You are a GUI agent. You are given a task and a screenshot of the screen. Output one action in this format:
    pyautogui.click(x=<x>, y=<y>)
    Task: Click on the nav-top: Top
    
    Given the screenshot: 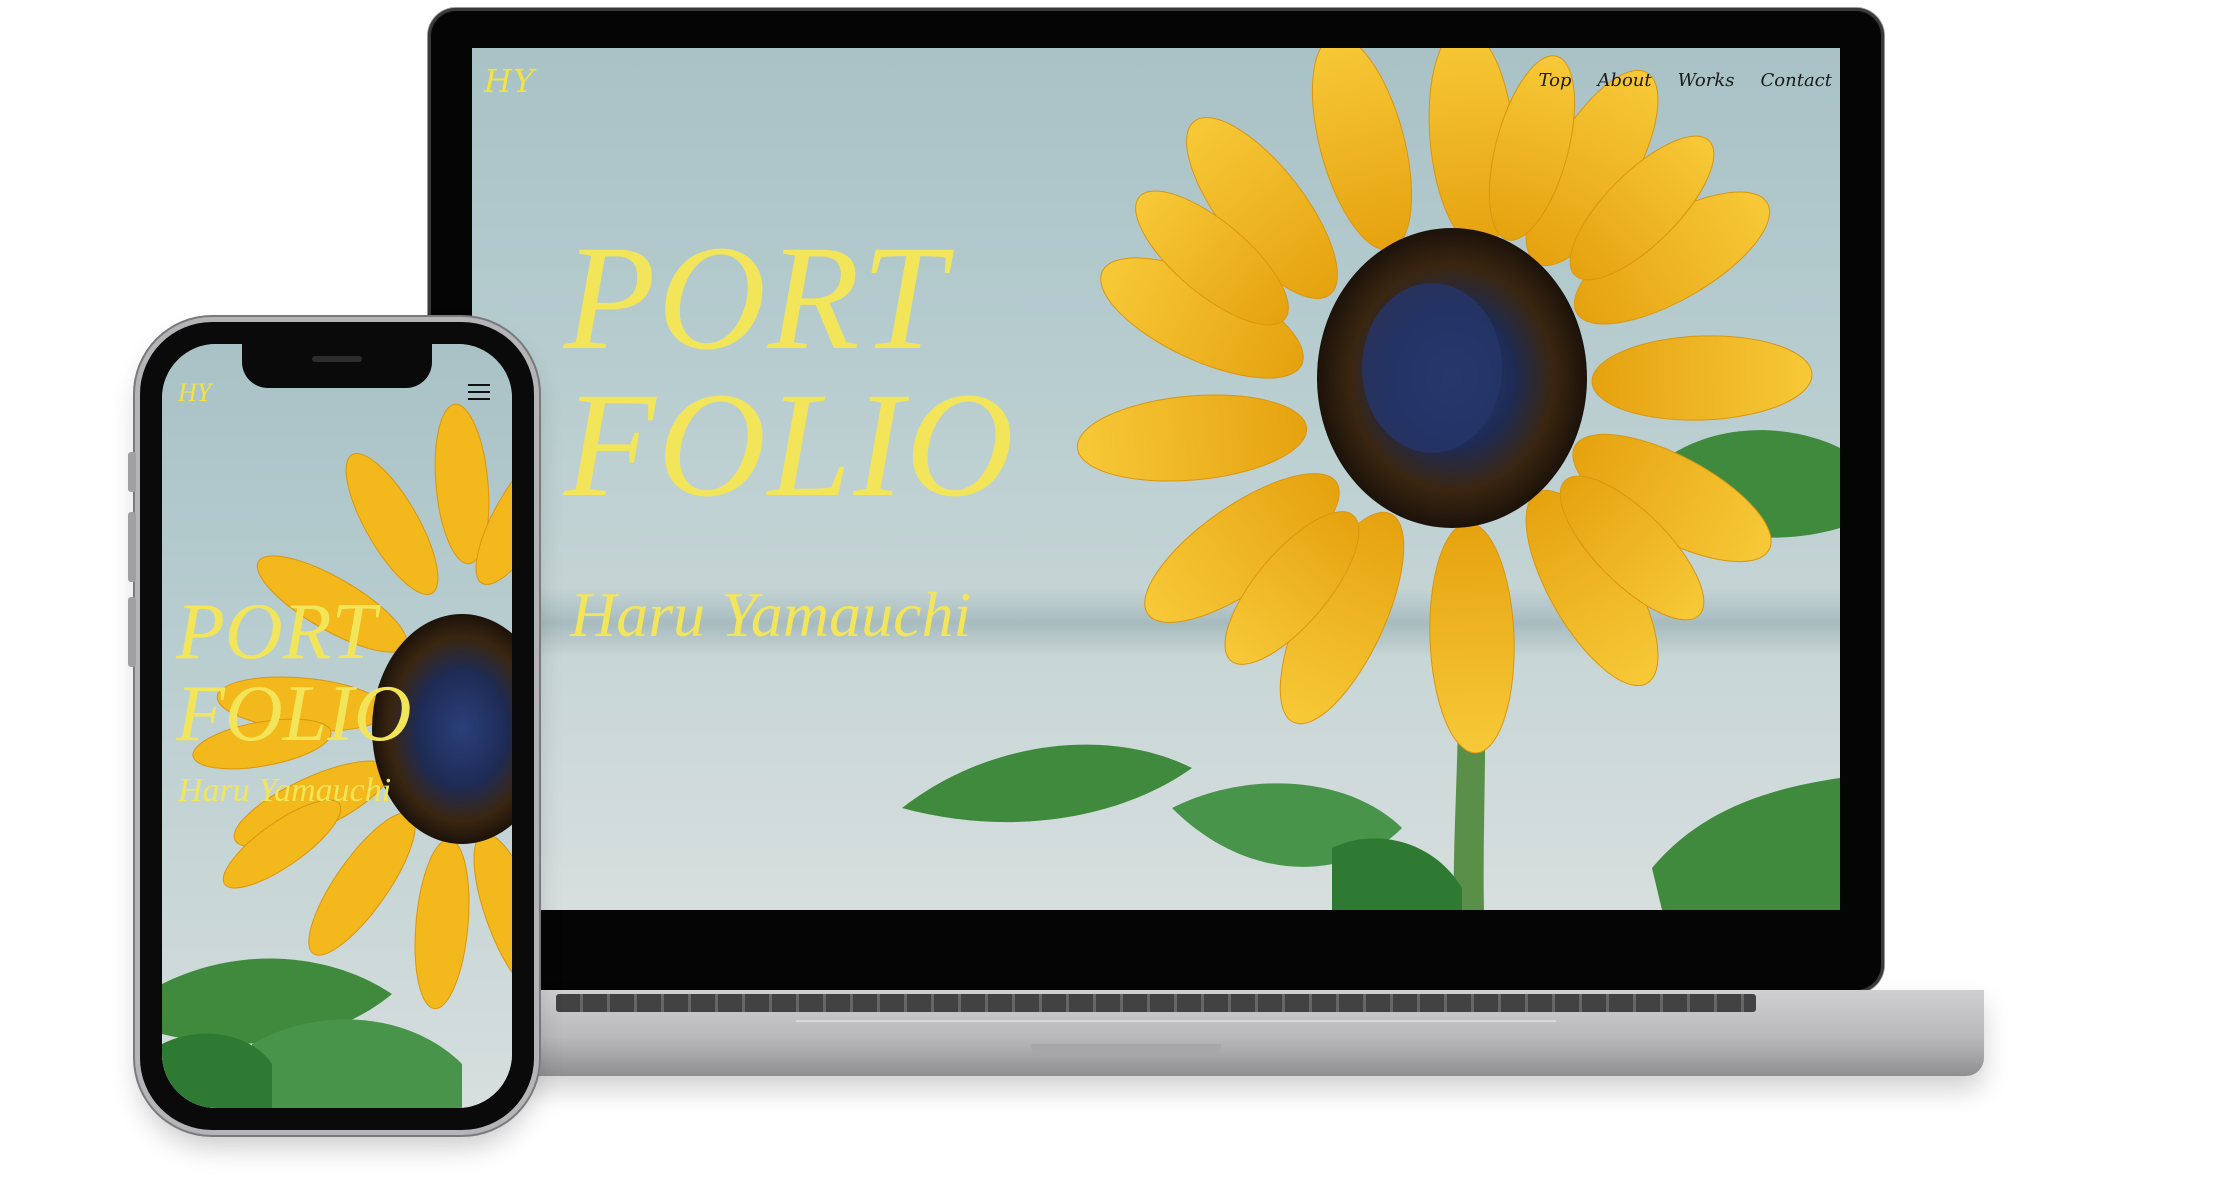 What is the action you would take?
    pyautogui.click(x=1554, y=80)
    